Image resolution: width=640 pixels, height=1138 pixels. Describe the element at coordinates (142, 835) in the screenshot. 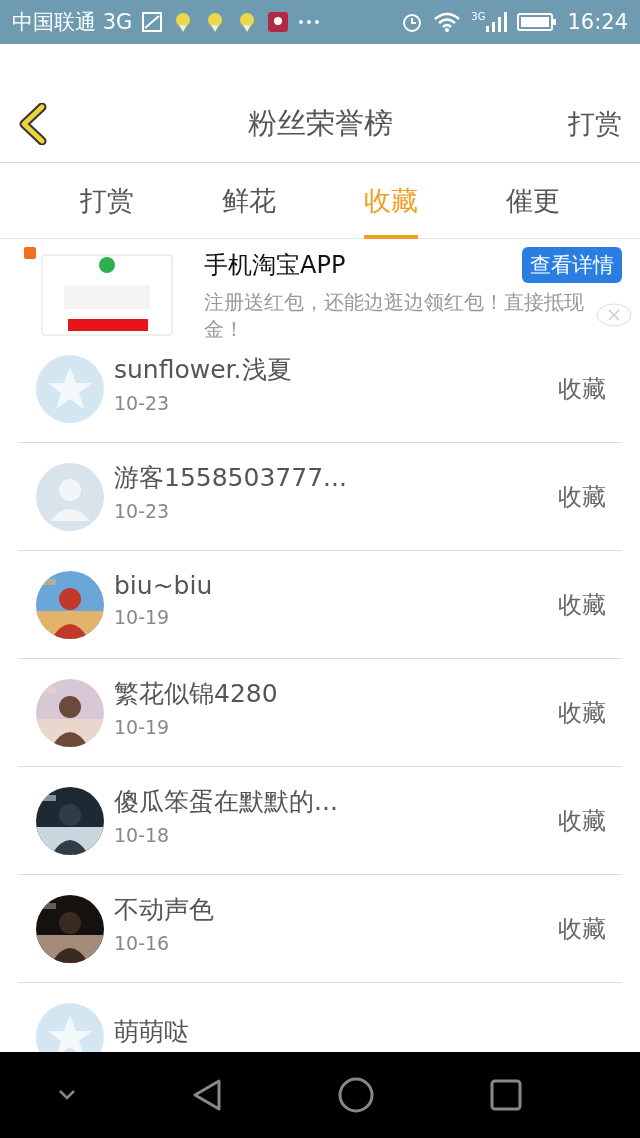

I see `fan-date: 10-18` at that location.